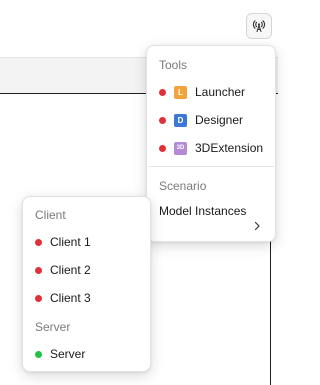 This screenshot has height=385, width=320. I want to click on tool-item-3dextension: 3D 3DExtension, so click(211, 148).